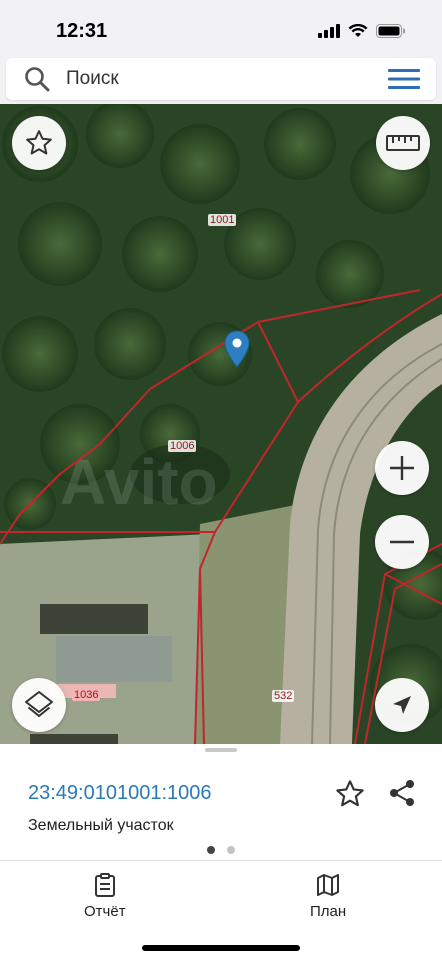  What do you see at coordinates (37, 79) in the screenshot?
I see `search-icon` at bounding box center [37, 79].